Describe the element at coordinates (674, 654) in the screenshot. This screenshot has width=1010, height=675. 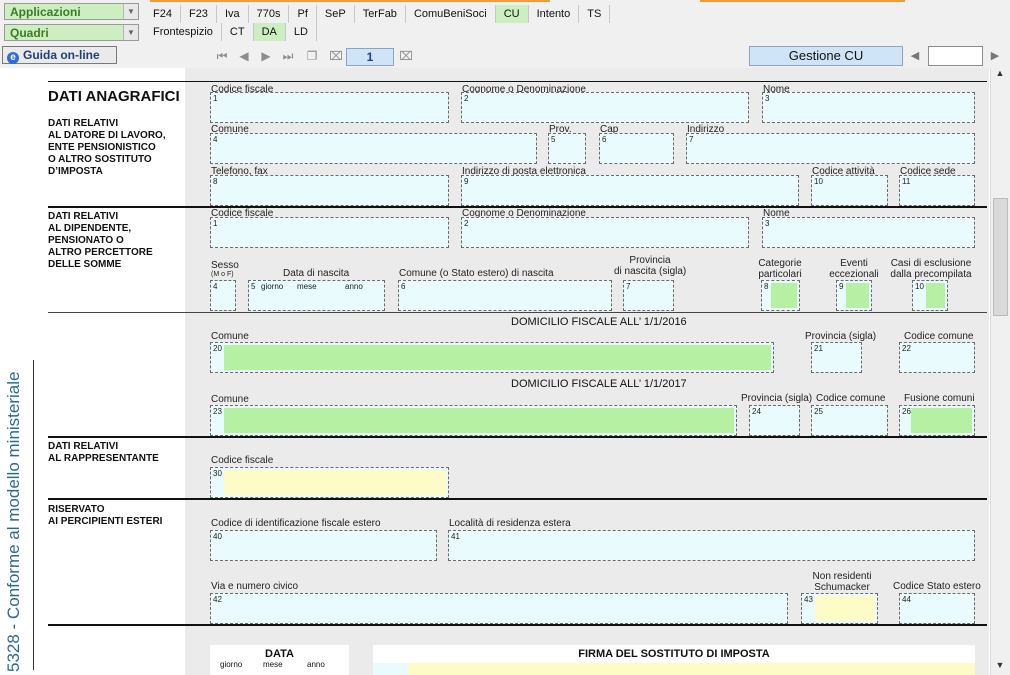
I see `firma-title: FIRMA DEL SOSTITUTO DI IMPOSTA` at that location.